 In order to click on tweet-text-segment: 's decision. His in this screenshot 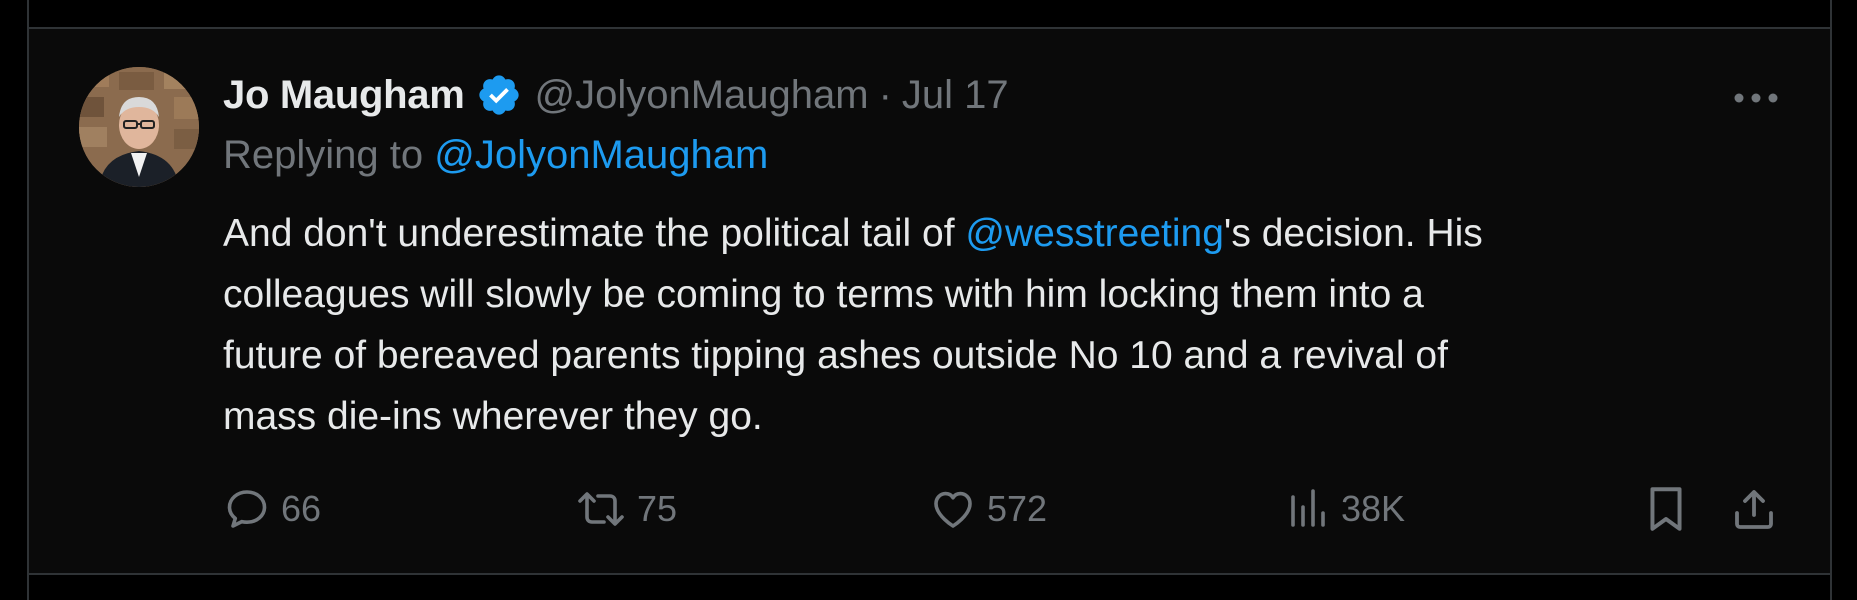, I will do `click(1353, 233)`.